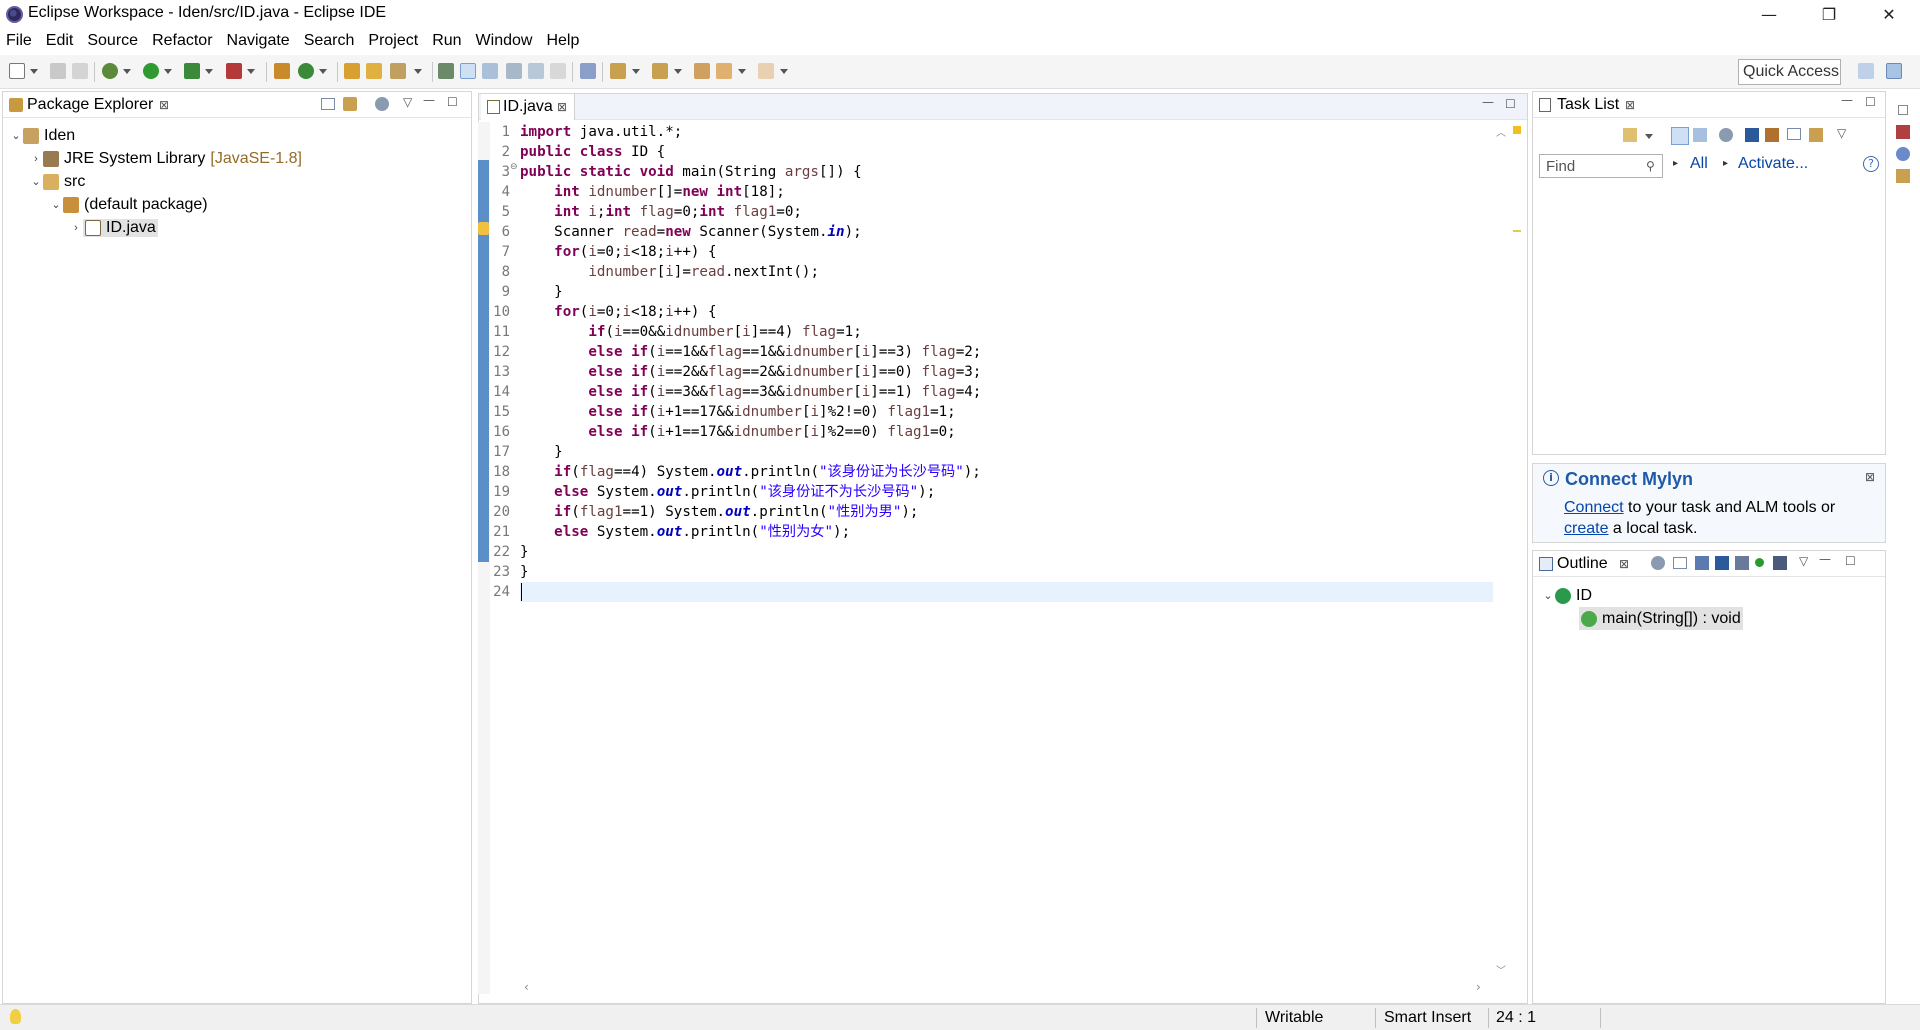  I want to click on tree-item-default-package: ⌄ (default package), so click(237, 204).